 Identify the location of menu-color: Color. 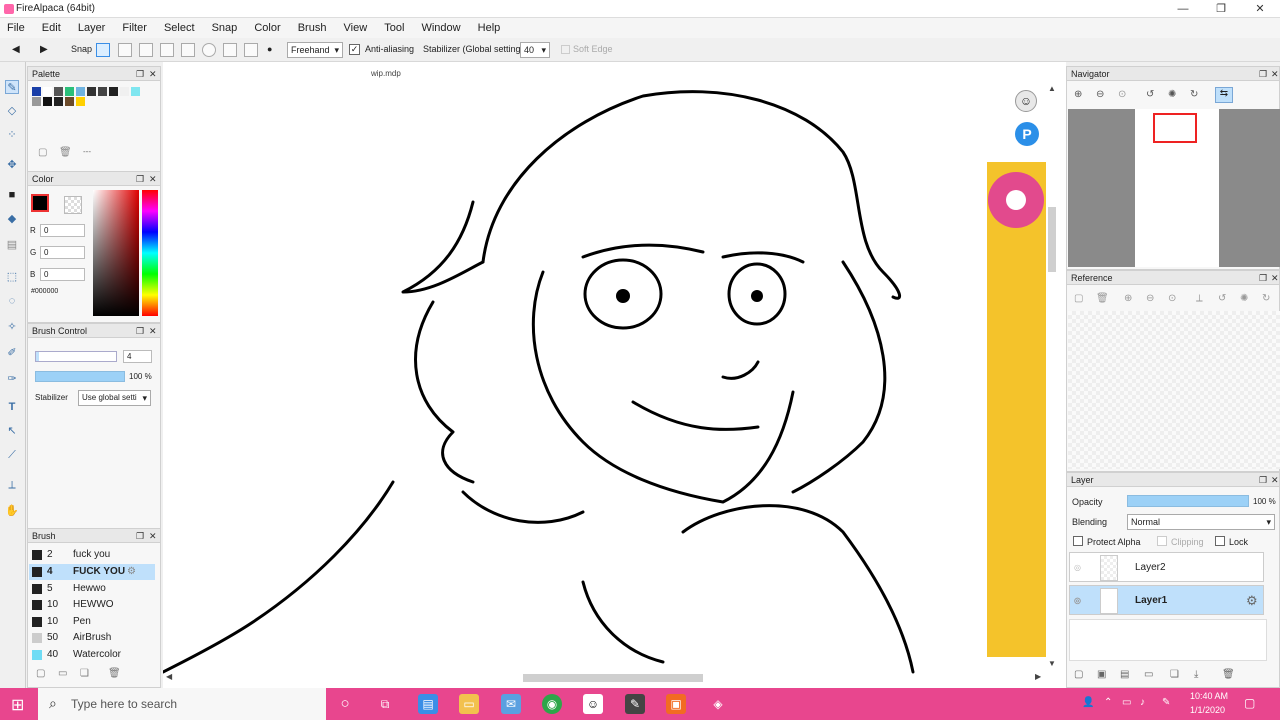
(267, 28).